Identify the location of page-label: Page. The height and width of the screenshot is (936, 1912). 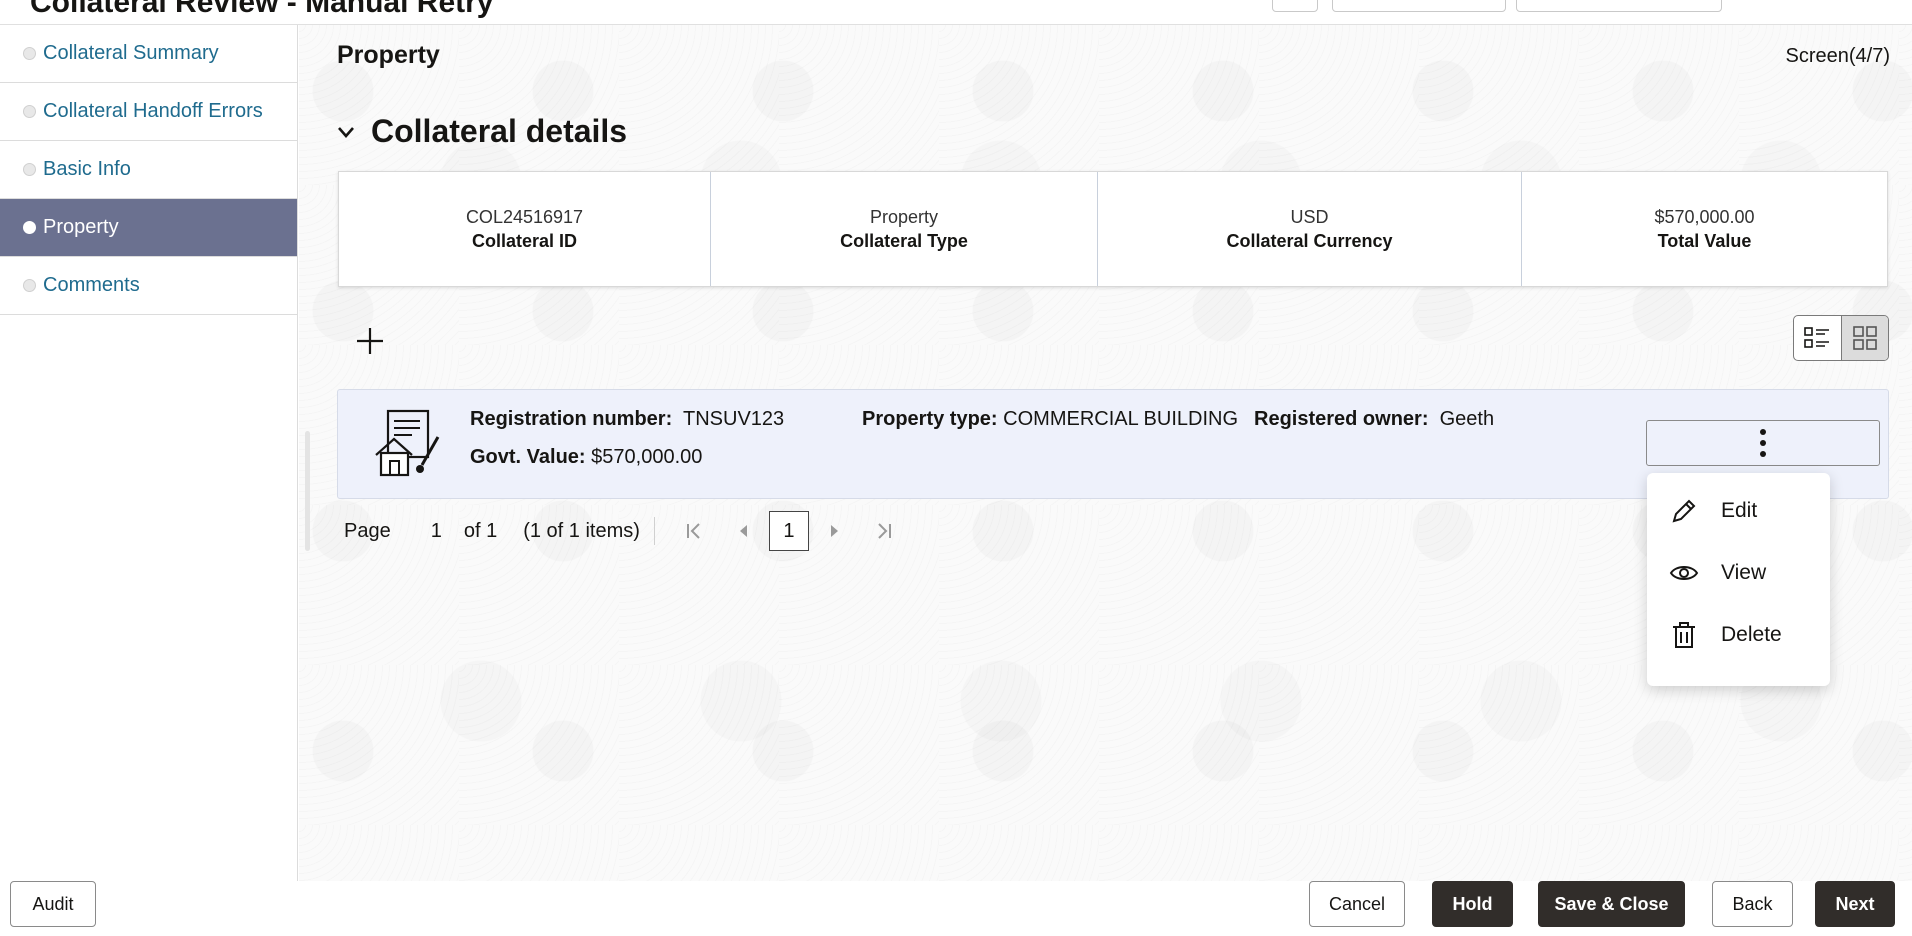
(367, 530).